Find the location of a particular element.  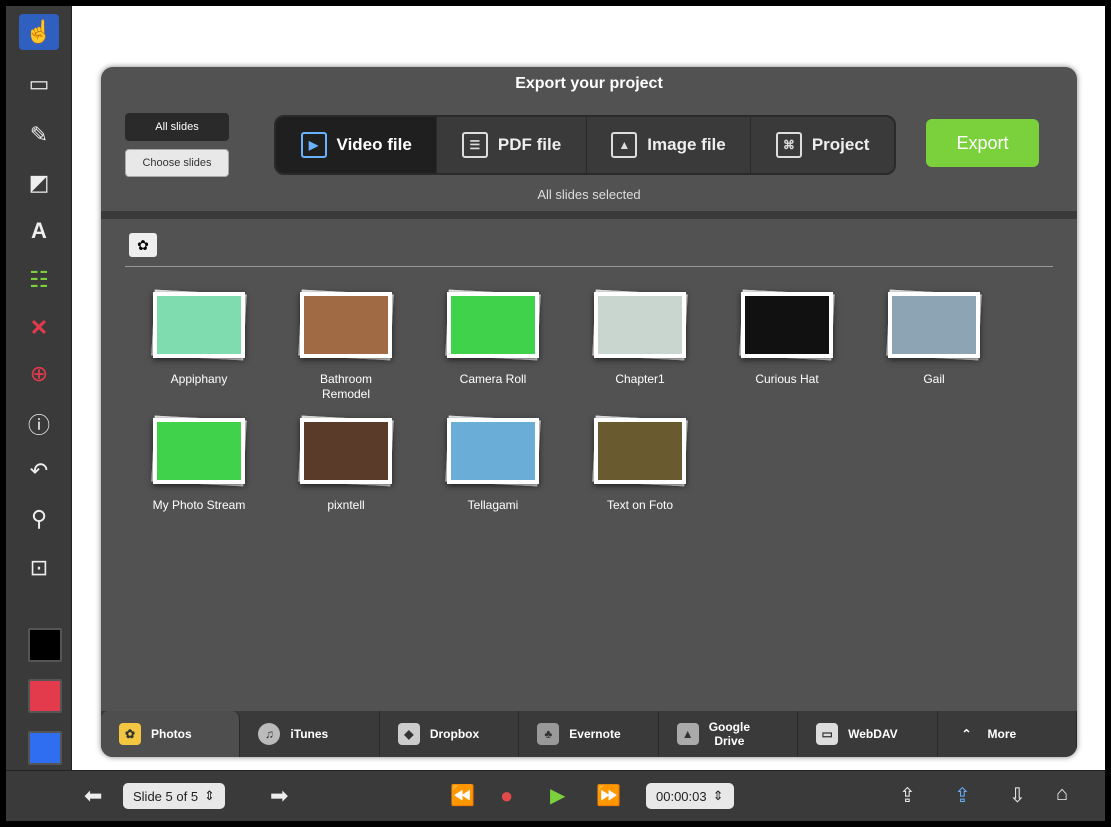

pdf-file-icon: ☰ is located at coordinates (474, 145).